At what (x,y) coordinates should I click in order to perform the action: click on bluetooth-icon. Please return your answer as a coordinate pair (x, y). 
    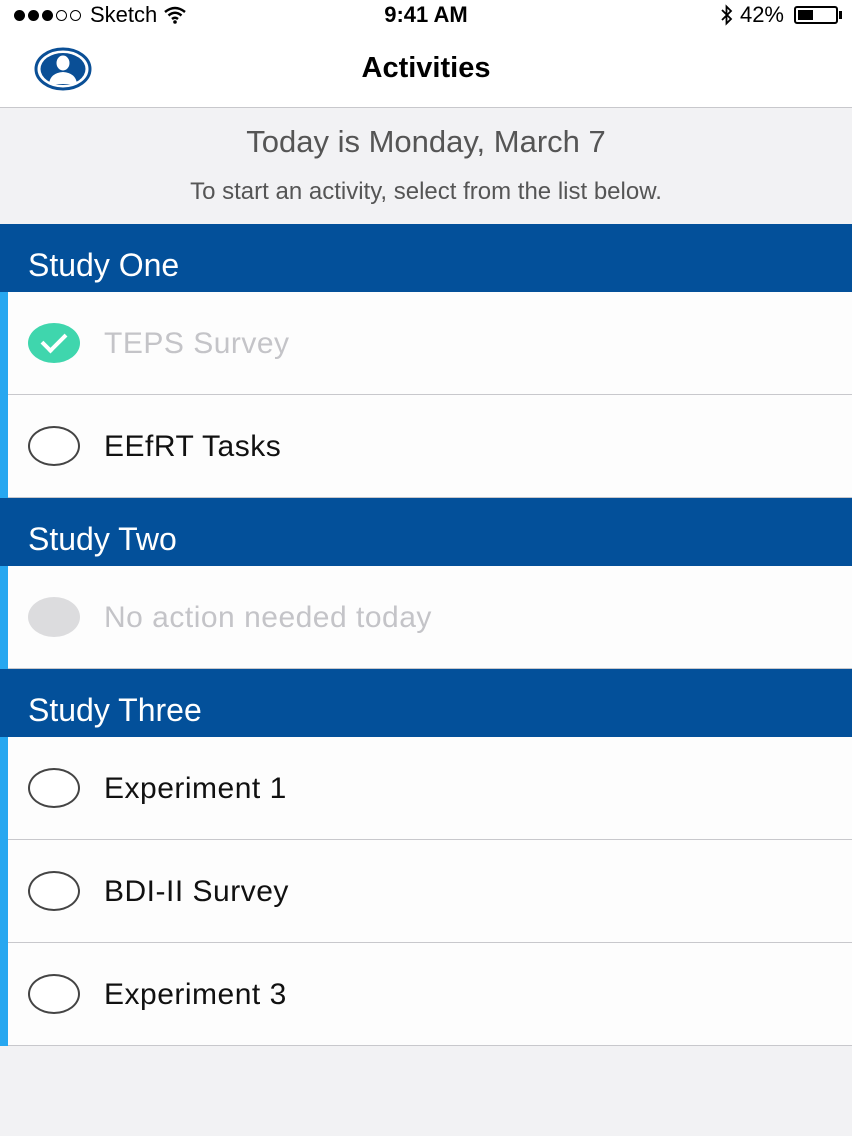
    Looking at the image, I should click on (727, 15).